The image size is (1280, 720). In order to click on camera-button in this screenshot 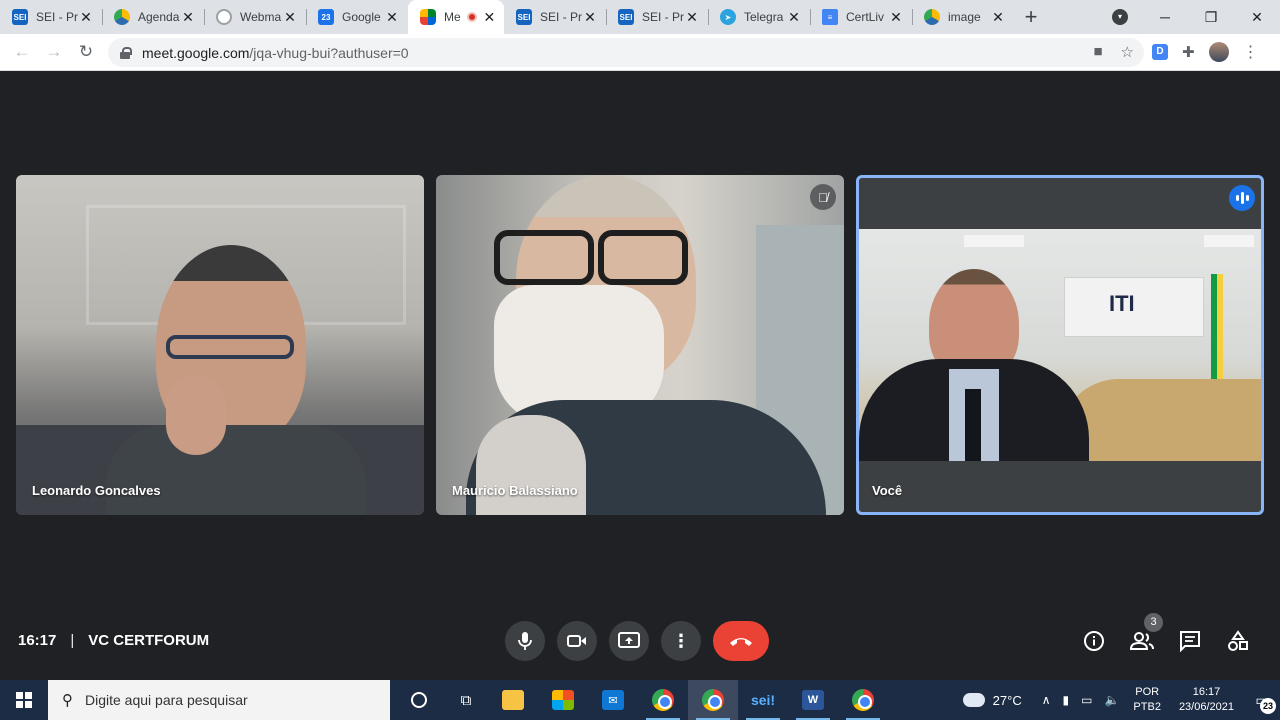, I will do `click(577, 641)`.